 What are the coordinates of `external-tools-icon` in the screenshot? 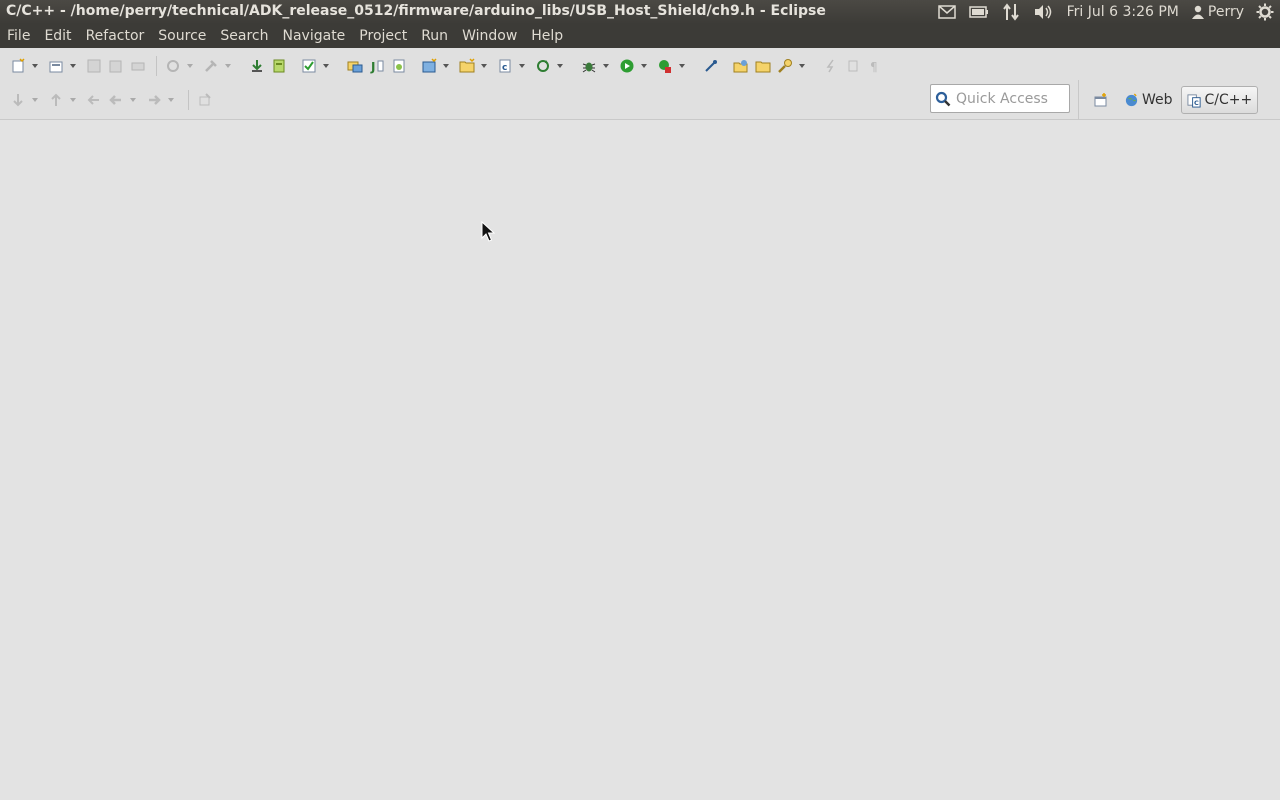 It's located at (665, 66).